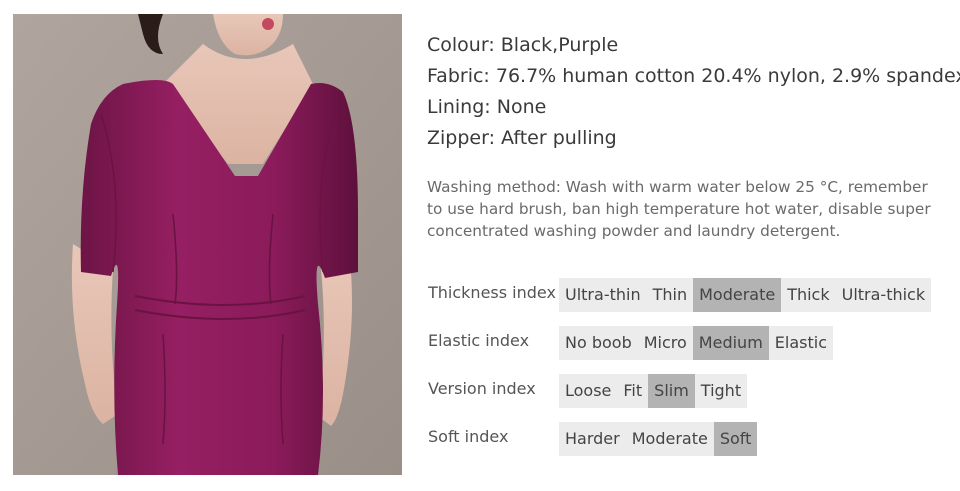 Image resolution: width=960 pixels, height=491 pixels. What do you see at coordinates (669, 438) in the screenshot?
I see `soft-option-moderate: Moderate` at bounding box center [669, 438].